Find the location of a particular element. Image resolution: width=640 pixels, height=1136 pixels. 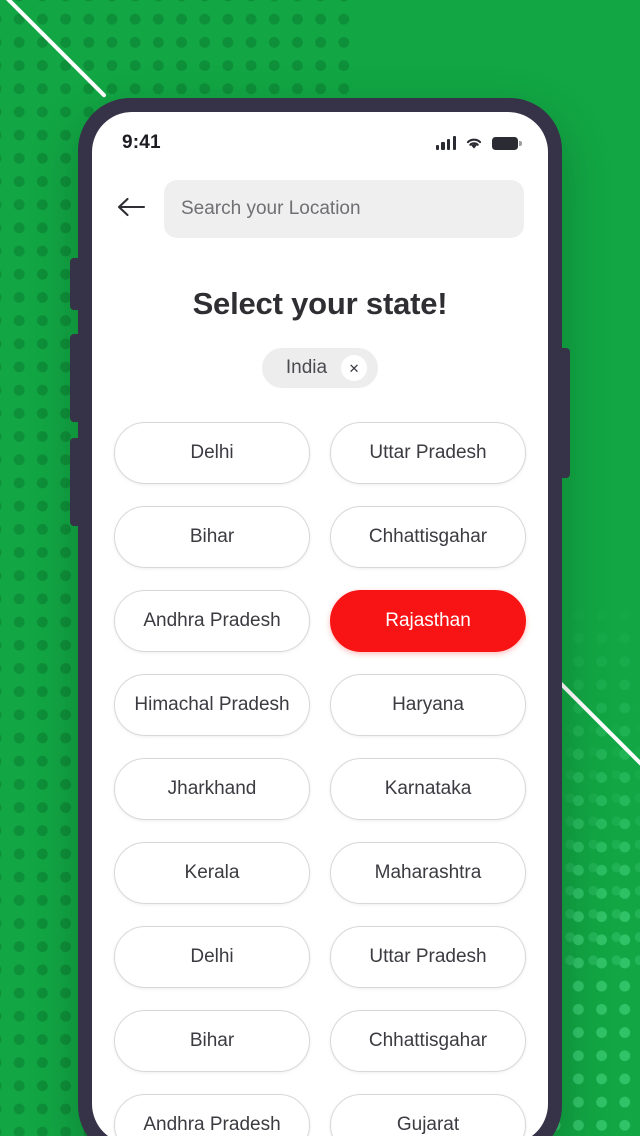

state-pill: Rajasthan is located at coordinates (428, 621).